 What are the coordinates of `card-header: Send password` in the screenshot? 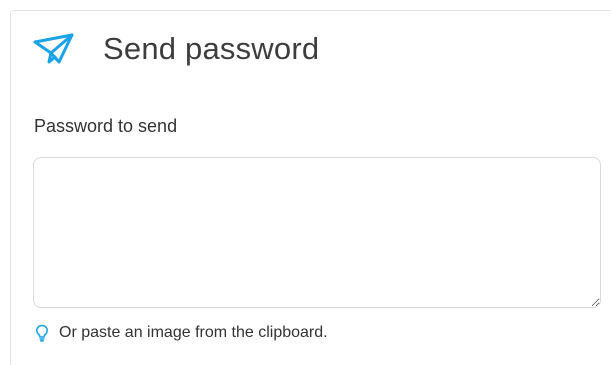 It's located at (176, 49).